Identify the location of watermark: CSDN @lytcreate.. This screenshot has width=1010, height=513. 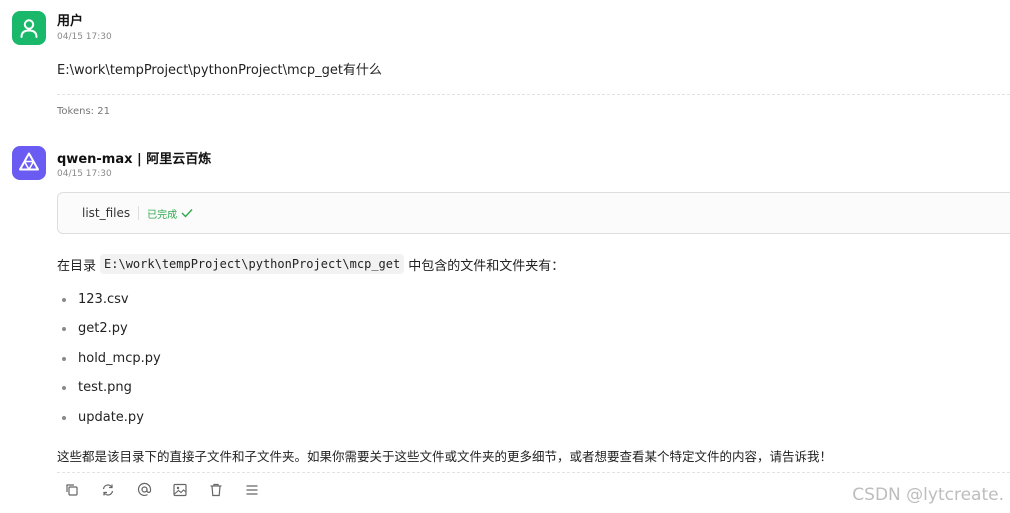
(928, 495).